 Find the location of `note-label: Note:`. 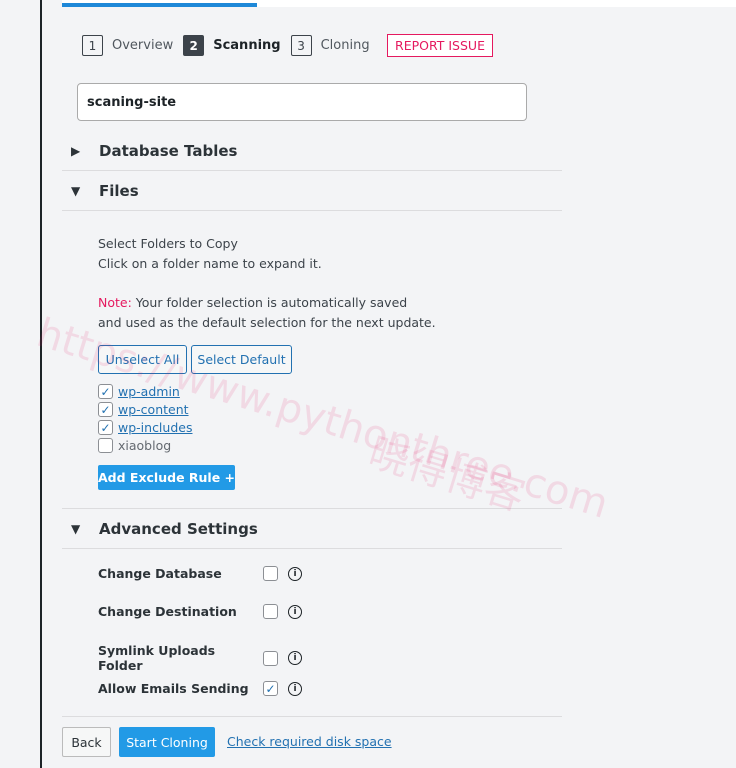

note-label: Note: is located at coordinates (115, 302).